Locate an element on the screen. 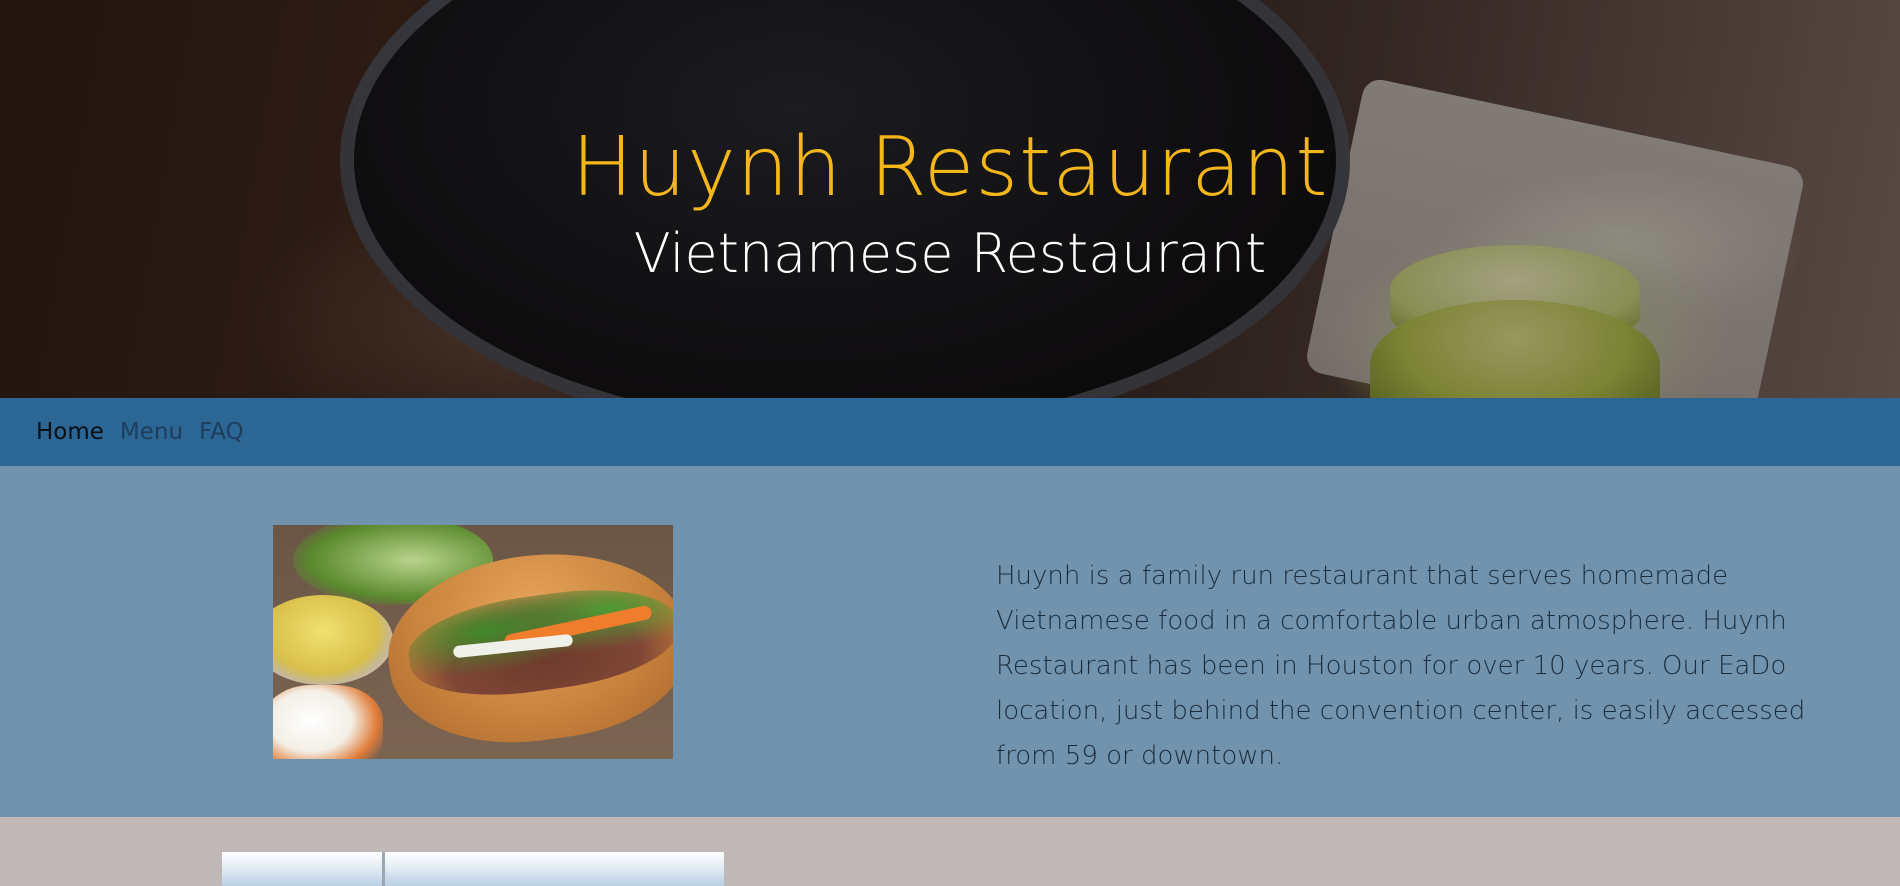 The width and height of the screenshot is (1900, 886). main-navbar: Home Menu FAQ is located at coordinates (950, 432).